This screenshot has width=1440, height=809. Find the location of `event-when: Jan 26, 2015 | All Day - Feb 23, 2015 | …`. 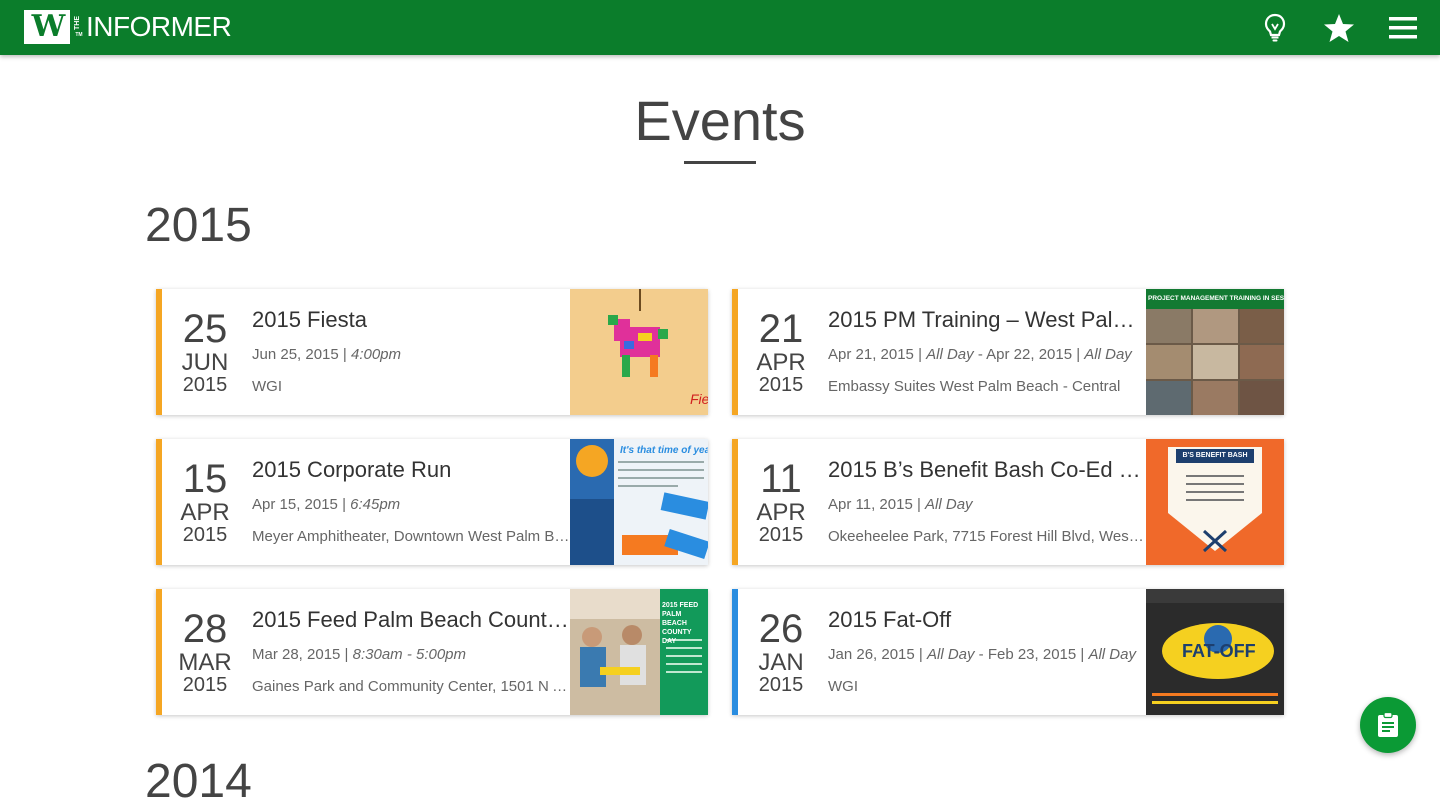

event-when: Jan 26, 2015 | All Day - Feb 23, 2015 | … is located at coordinates (982, 654).